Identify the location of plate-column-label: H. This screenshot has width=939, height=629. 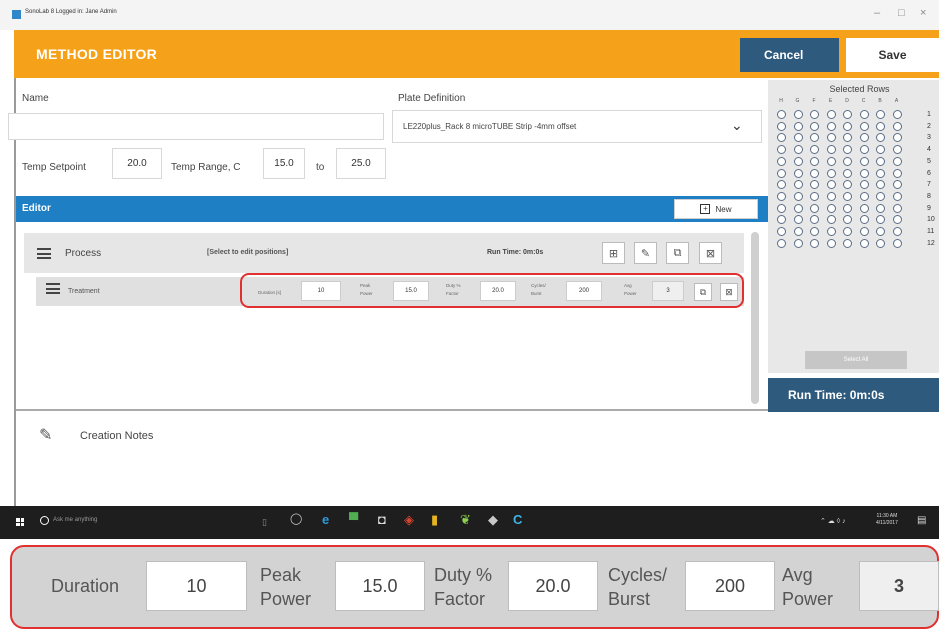
(781, 101).